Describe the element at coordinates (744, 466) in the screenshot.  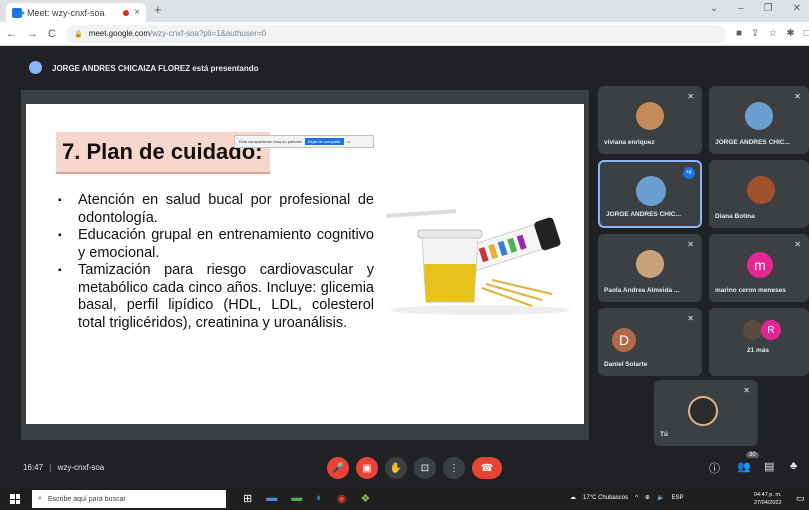
I see `people-button: 👥` at that location.